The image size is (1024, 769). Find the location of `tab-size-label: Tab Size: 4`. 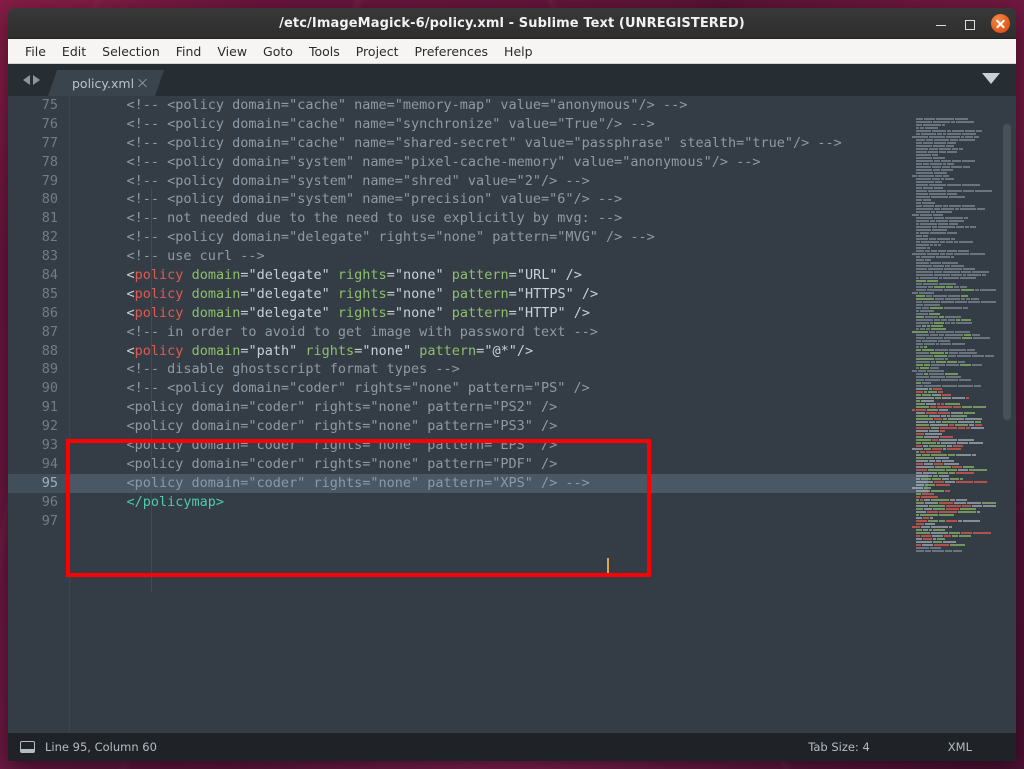

tab-size-label: Tab Size: 4 is located at coordinates (839, 747).